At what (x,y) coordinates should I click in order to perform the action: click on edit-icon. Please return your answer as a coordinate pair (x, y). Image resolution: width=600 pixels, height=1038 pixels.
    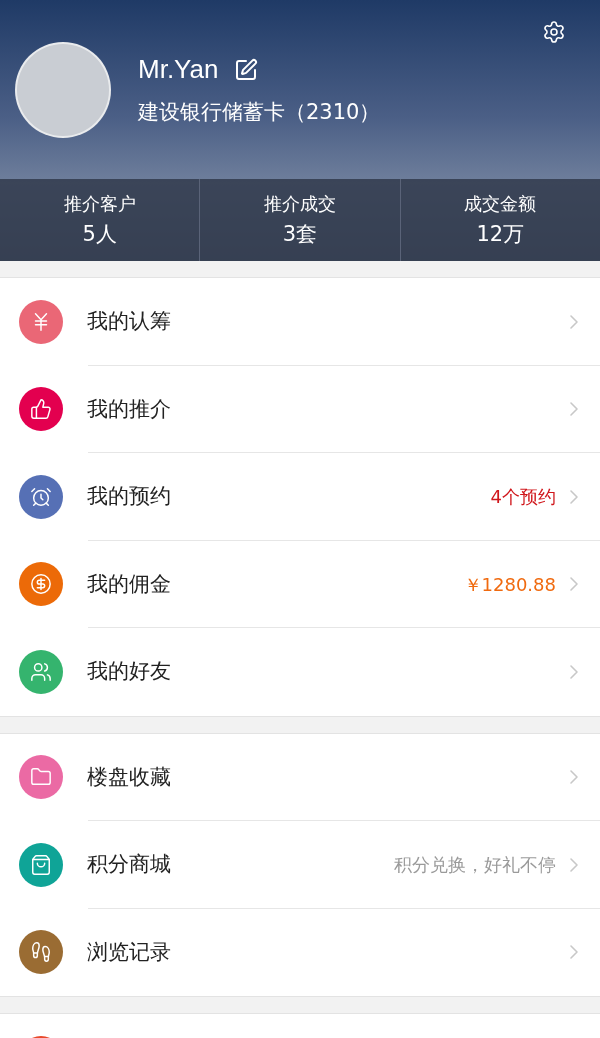
    Looking at the image, I should click on (246, 69).